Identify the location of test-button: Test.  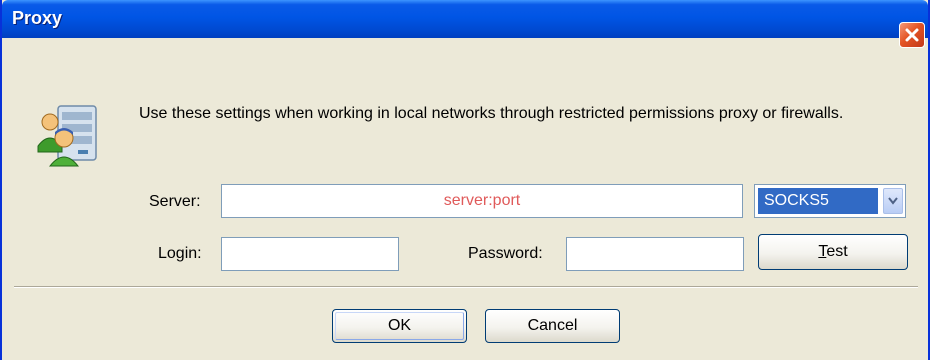
(833, 252).